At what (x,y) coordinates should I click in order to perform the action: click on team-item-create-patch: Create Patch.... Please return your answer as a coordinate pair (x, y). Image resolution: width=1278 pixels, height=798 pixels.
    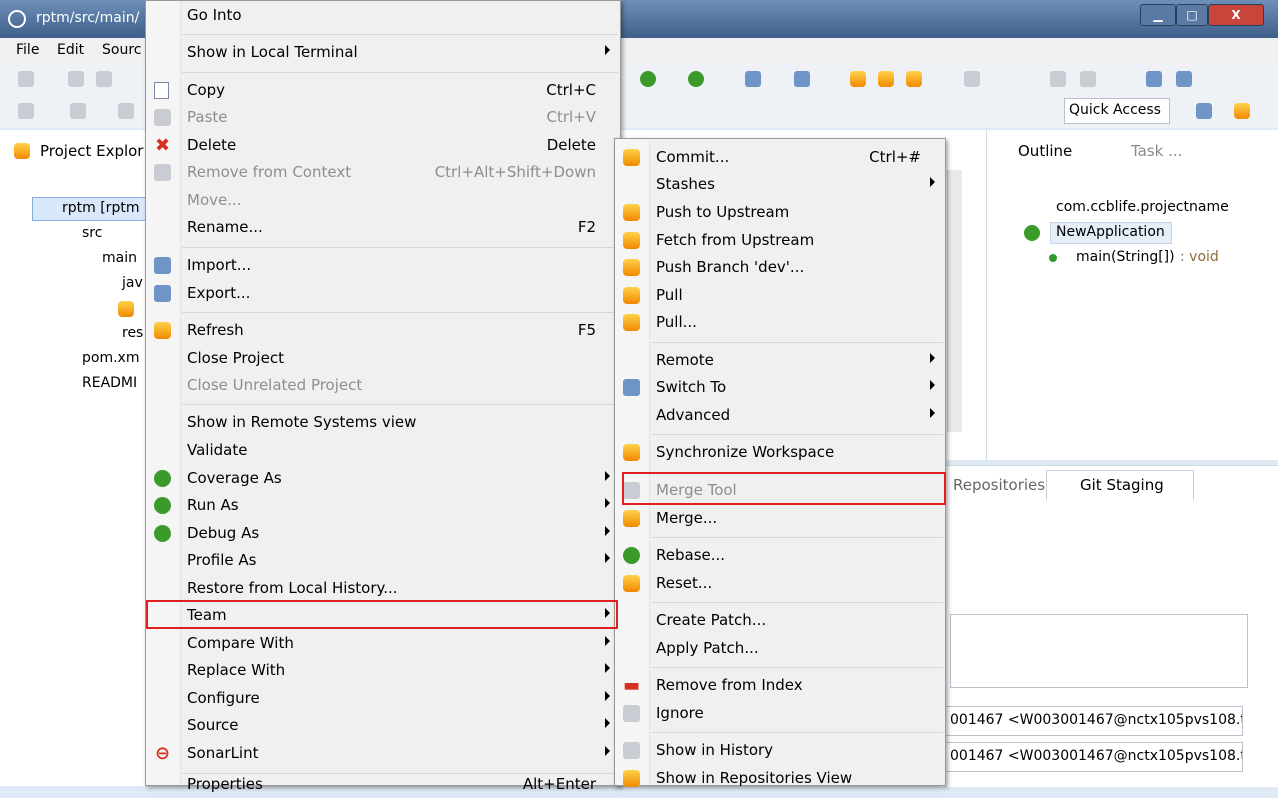
    Looking at the image, I should click on (780, 620).